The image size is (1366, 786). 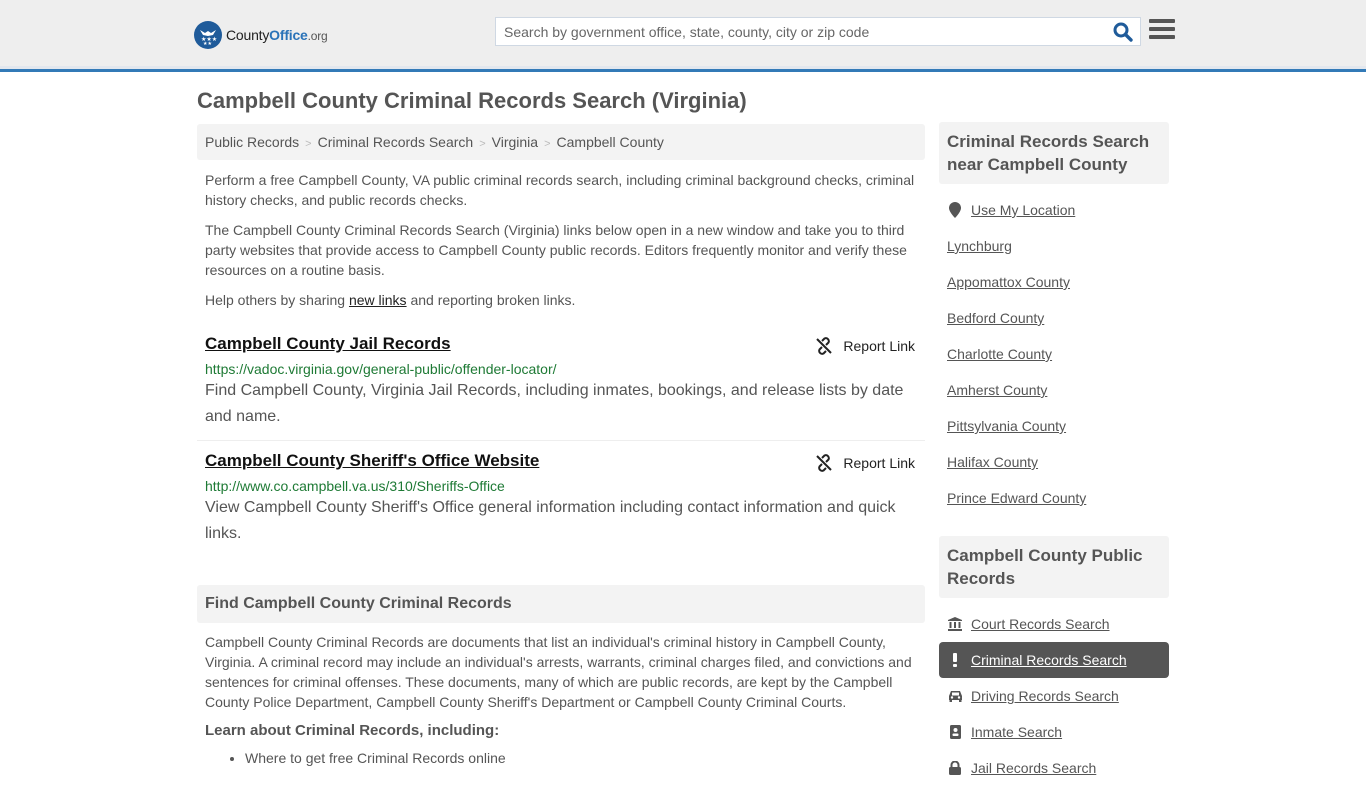 I want to click on breadcrumb-virginia: Virginia, so click(x=515, y=142).